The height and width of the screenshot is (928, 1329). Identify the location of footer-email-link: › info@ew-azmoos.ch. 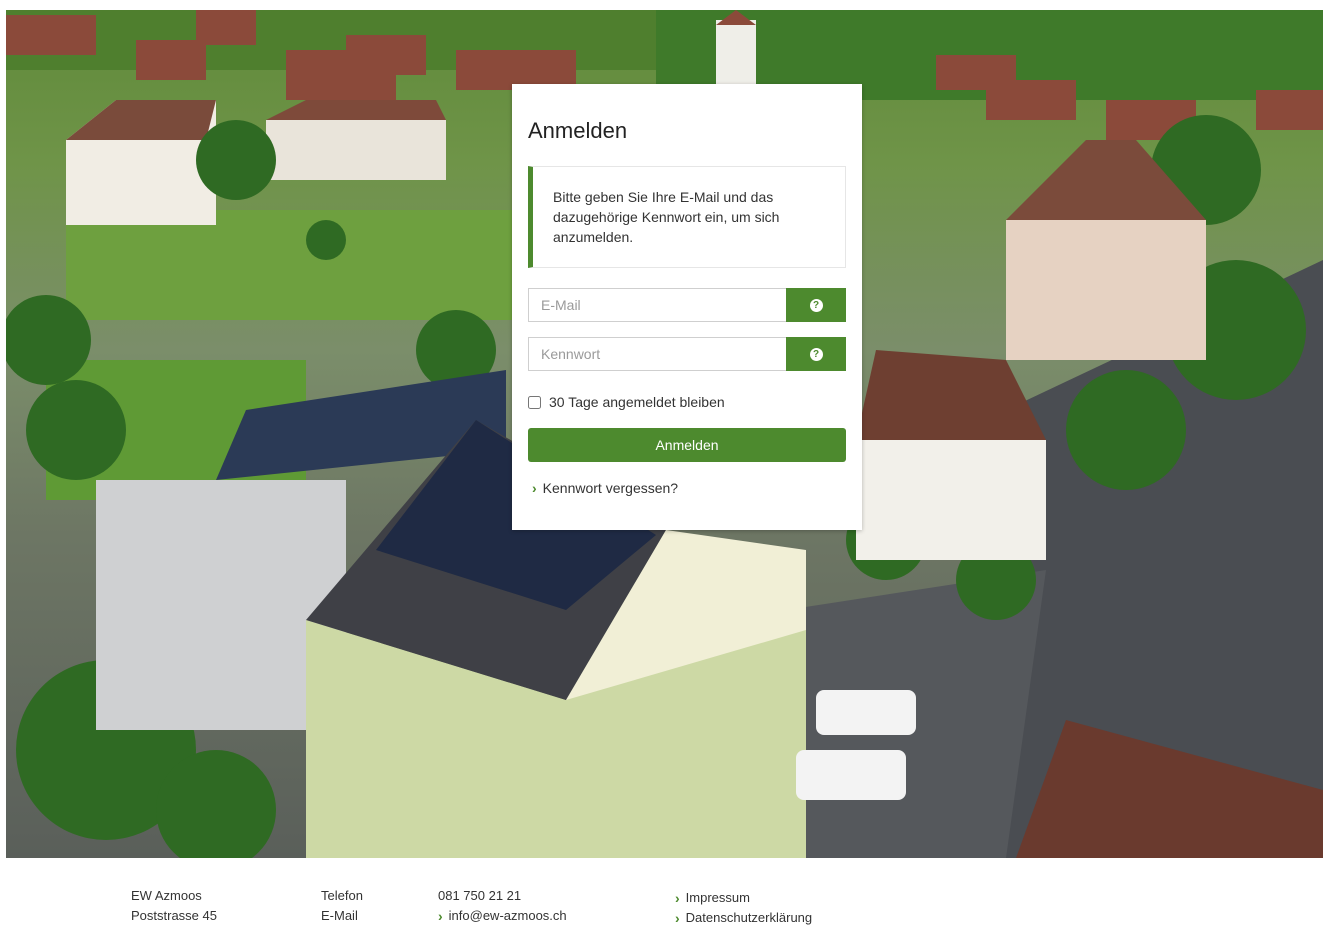
(502, 916).